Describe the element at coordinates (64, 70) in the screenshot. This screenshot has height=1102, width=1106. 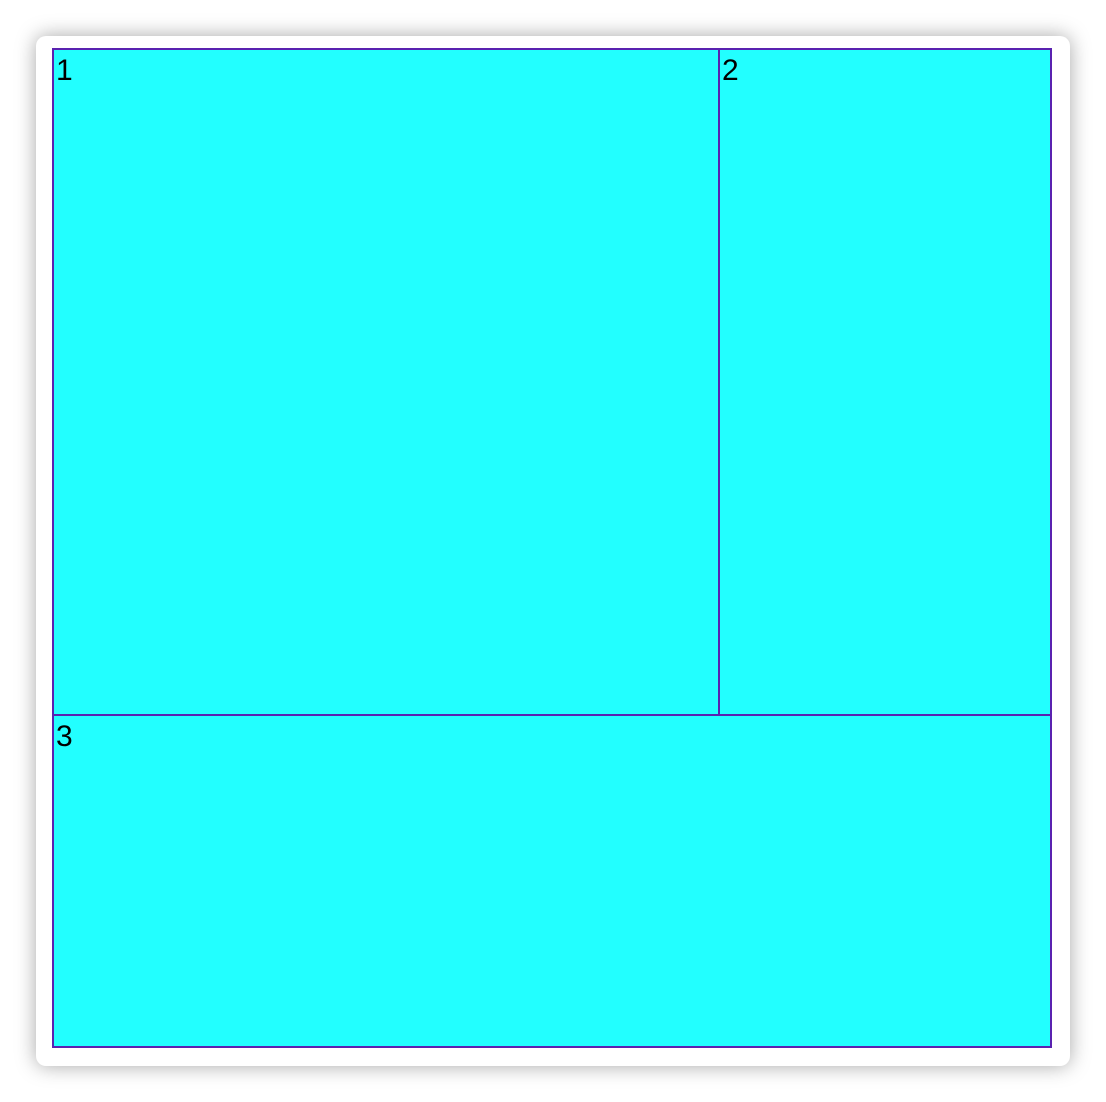
I see `cell-1-label: 1` at that location.